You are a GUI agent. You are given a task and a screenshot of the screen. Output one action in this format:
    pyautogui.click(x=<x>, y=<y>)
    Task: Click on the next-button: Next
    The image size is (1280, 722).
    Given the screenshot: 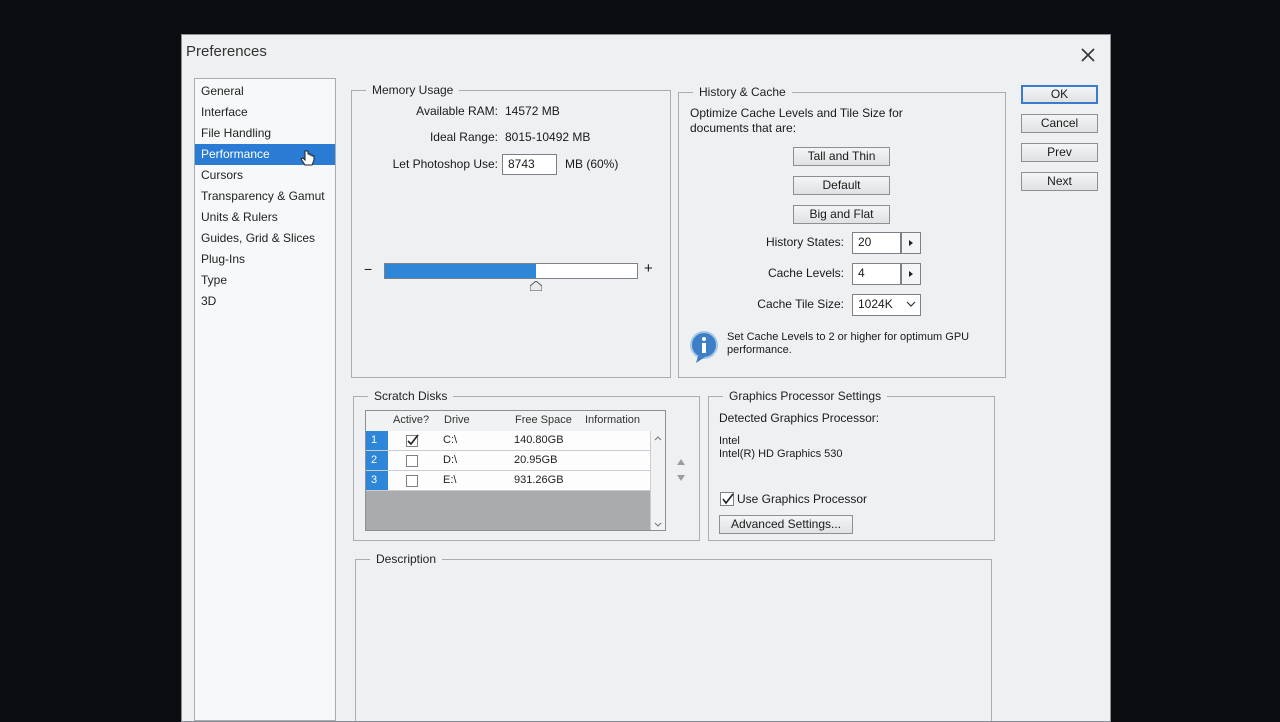 What is the action you would take?
    pyautogui.click(x=1059, y=181)
    